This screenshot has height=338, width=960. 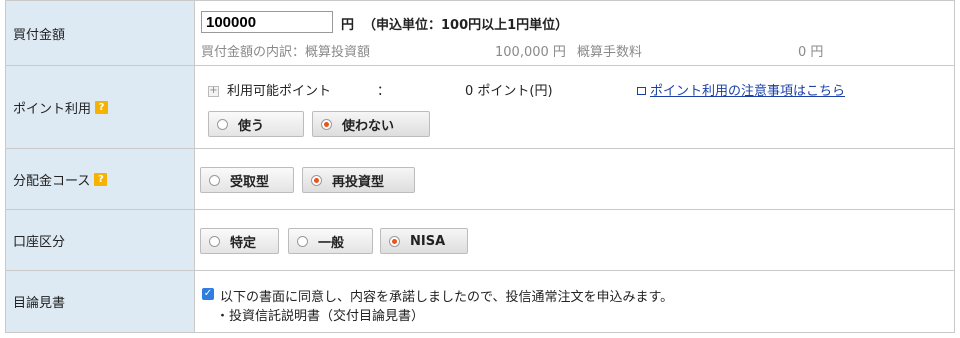 I want to click on points-notice-link: ポイント利用の注意事項はこちら, so click(x=747, y=91).